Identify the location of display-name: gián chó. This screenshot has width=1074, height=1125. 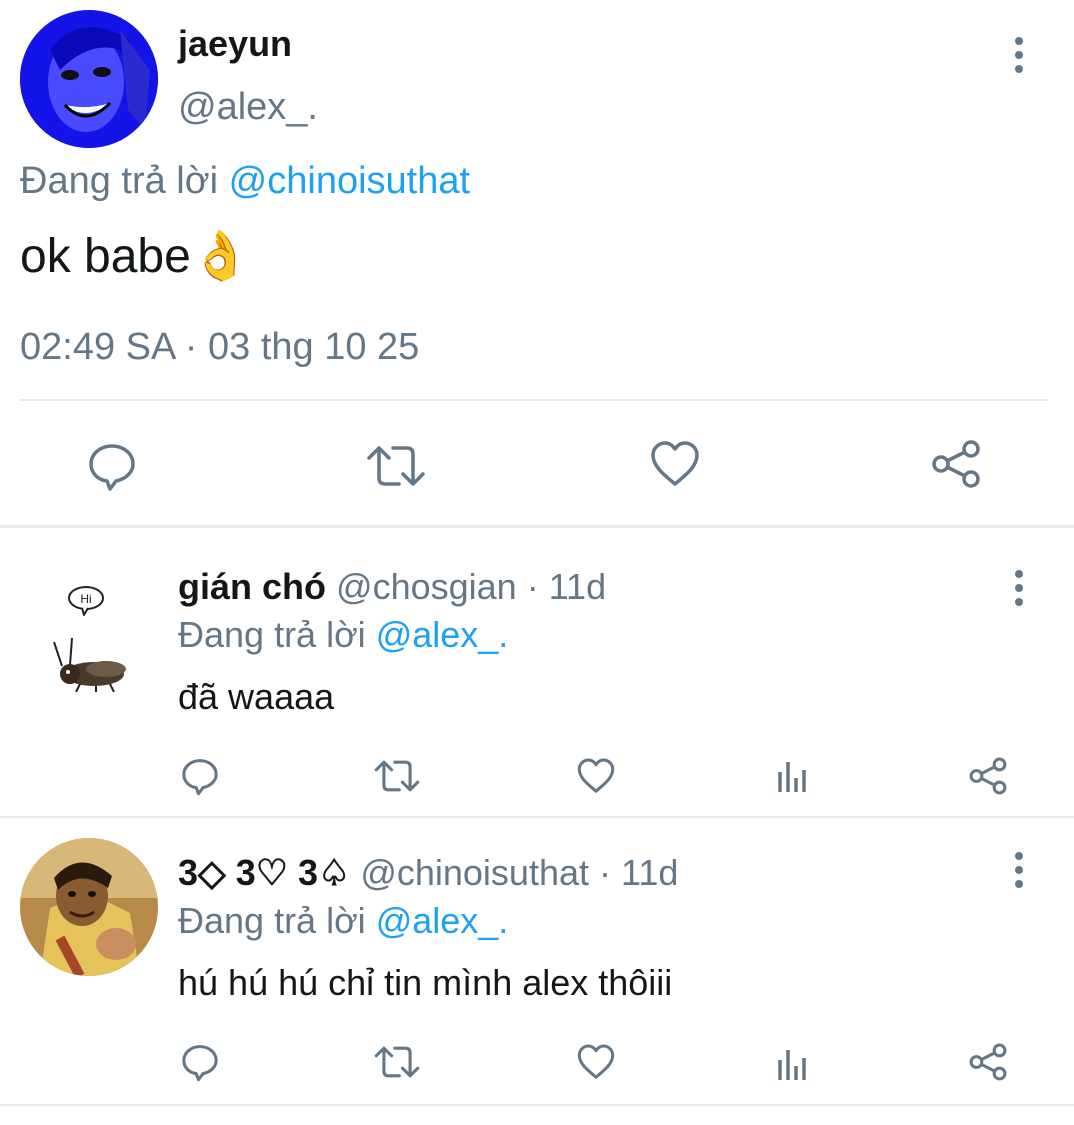
(252, 586).